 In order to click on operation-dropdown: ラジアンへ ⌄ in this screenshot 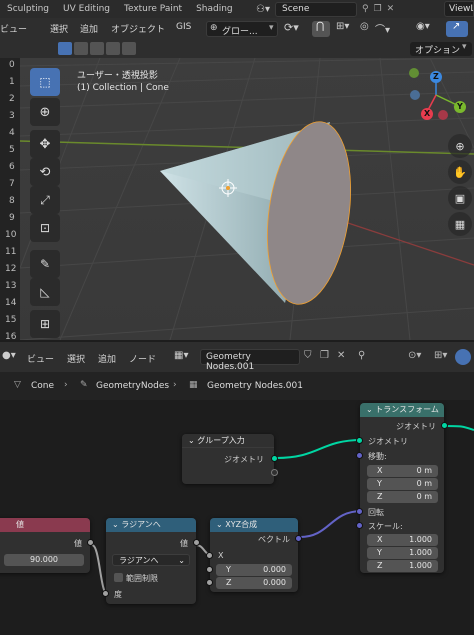, I will do `click(151, 560)`.